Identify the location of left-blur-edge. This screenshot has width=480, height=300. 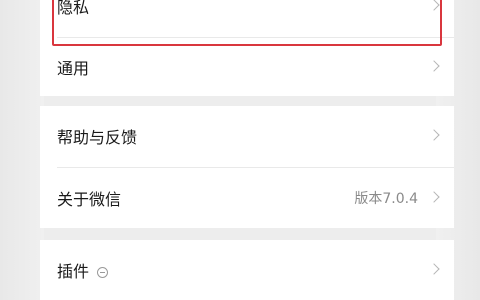
(22, 150).